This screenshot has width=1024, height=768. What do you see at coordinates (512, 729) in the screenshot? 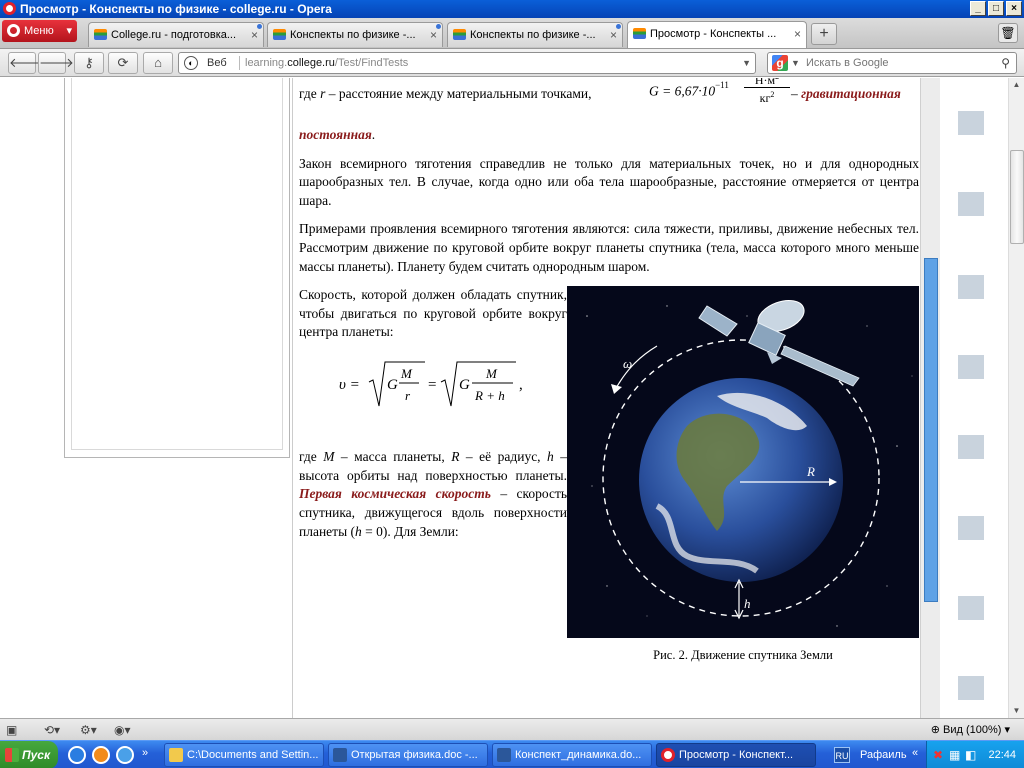
I see `status-bar: ▣ ⟲▾ ⚙▾ ◉▾ ⊕ Вид (100%) ▾` at bounding box center [512, 729].